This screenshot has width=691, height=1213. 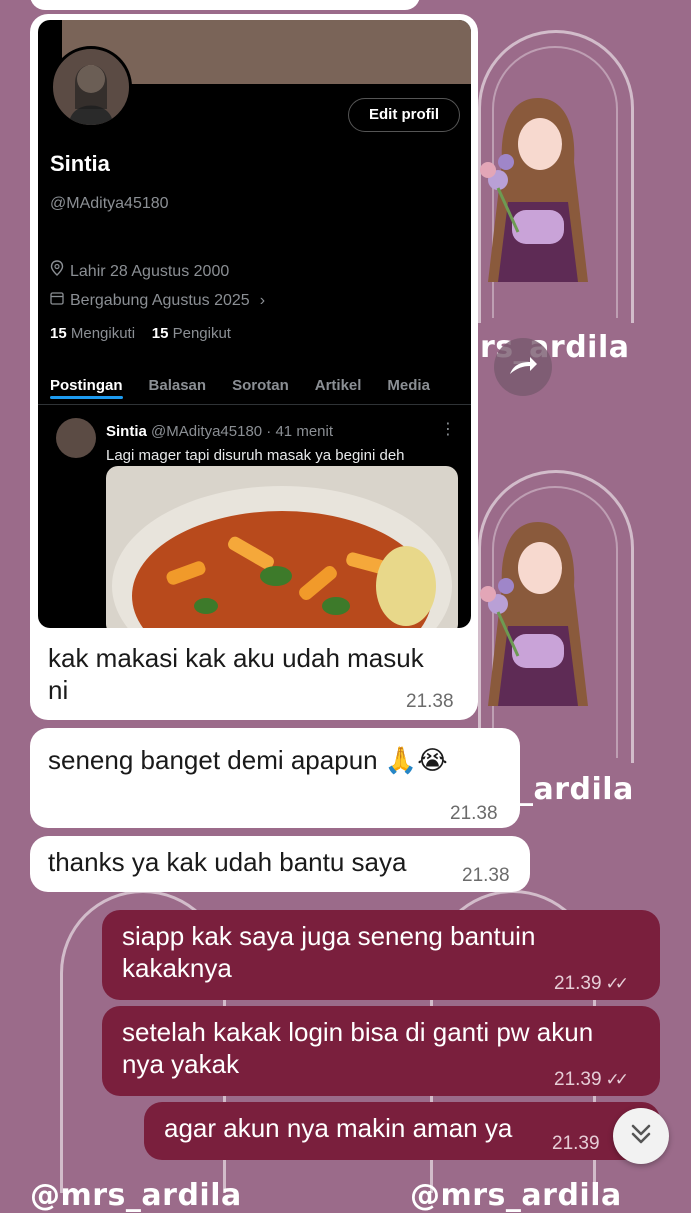 What do you see at coordinates (242, 431) in the screenshot?
I see `post-meta: @MAditya45180 · 41 menit` at bounding box center [242, 431].